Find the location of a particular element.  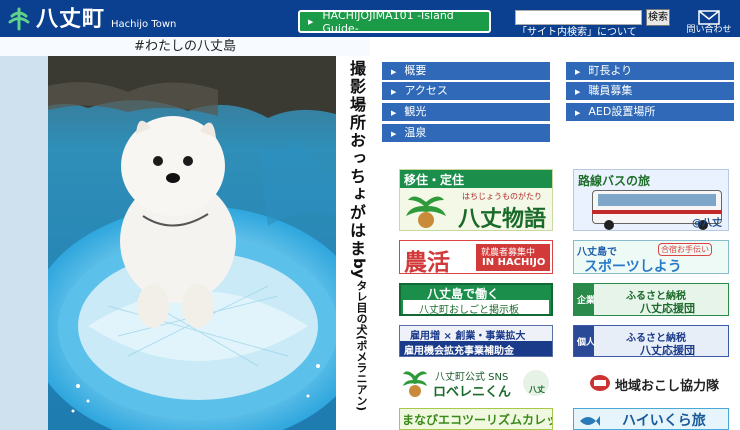

banner-bus-trip: 路線バスの旅 @八丈 is located at coordinates (651, 200).